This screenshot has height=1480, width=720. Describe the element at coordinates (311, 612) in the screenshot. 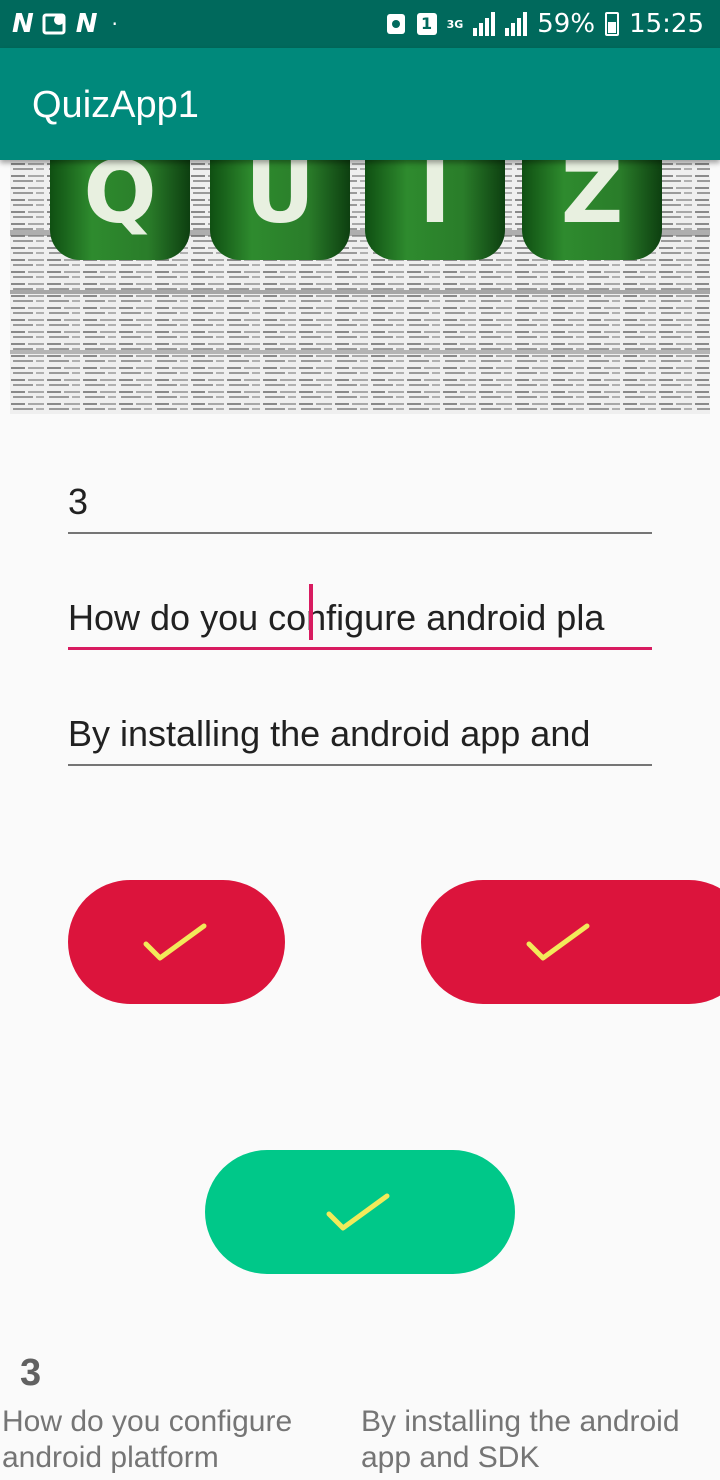

I see `text-cursor` at that location.